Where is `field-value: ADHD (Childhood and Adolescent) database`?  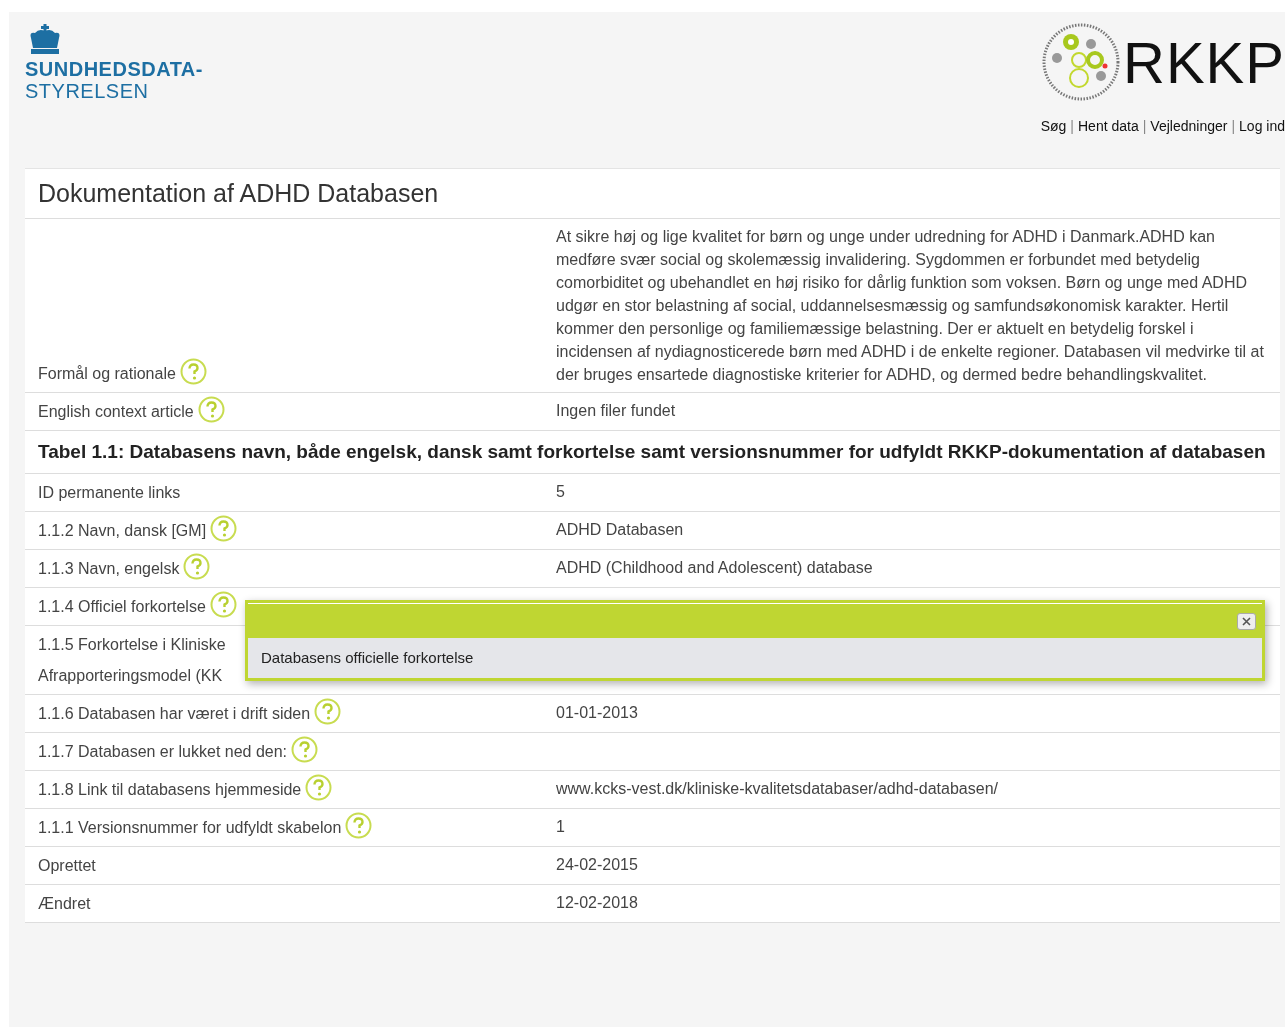 field-value: ADHD (Childhood and Adolescent) database is located at coordinates (714, 567).